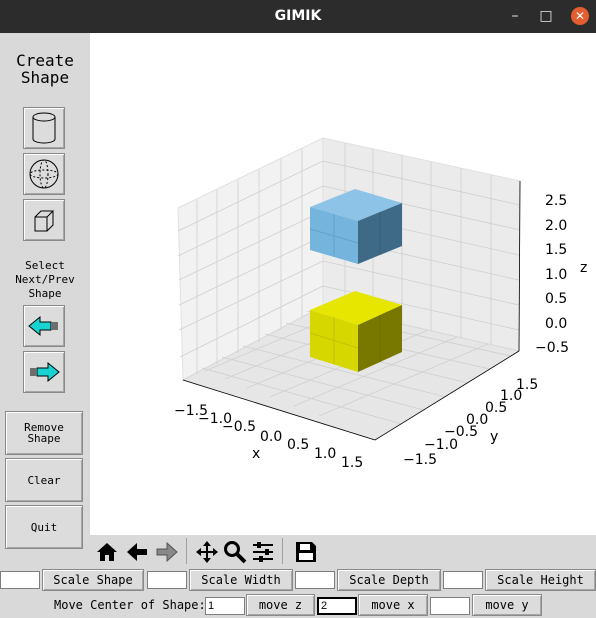 This screenshot has width=596, height=618. What do you see at coordinates (44, 527) in the screenshot?
I see `quit-button: Quit` at bounding box center [44, 527].